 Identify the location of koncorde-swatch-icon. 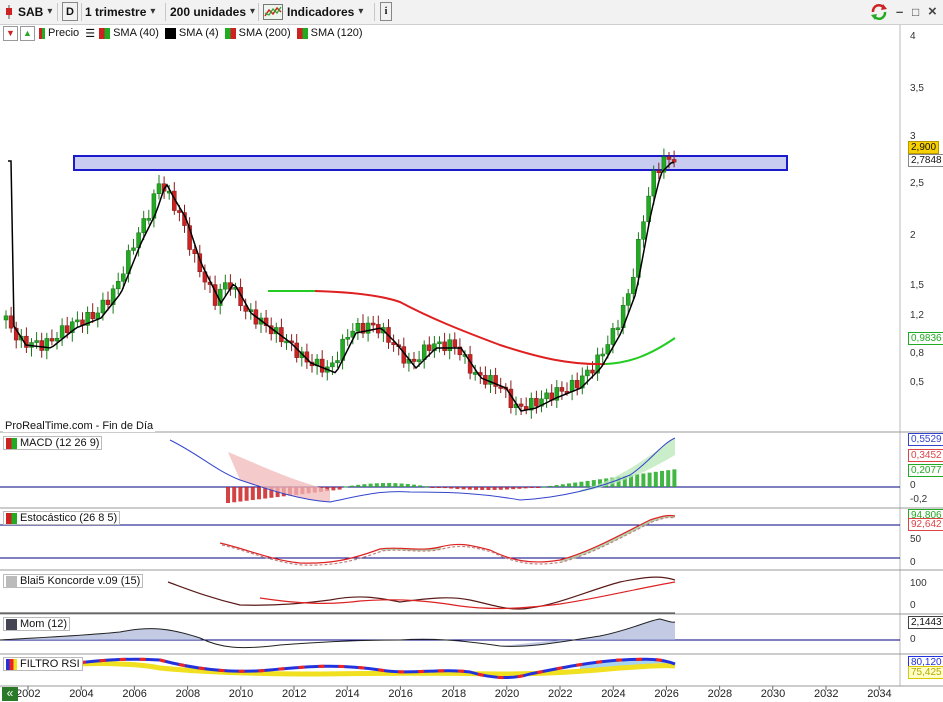
(11, 581).